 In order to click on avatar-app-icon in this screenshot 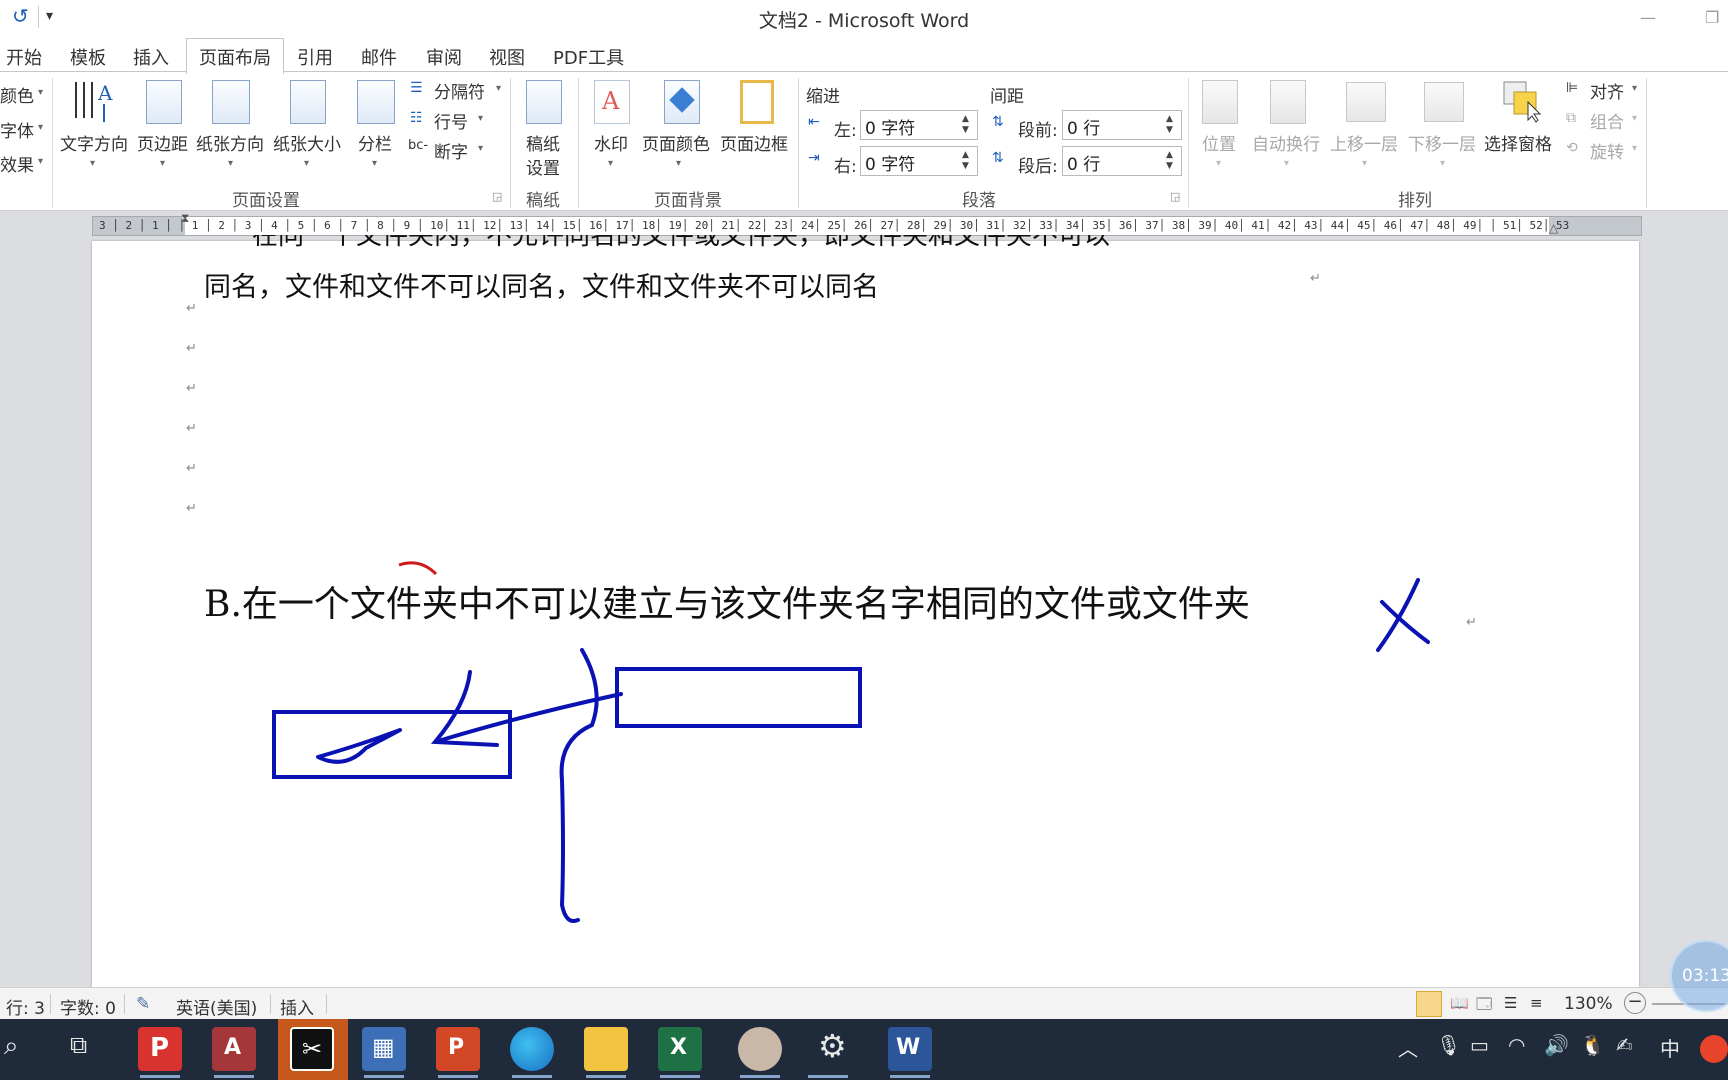, I will do `click(760, 1049)`.